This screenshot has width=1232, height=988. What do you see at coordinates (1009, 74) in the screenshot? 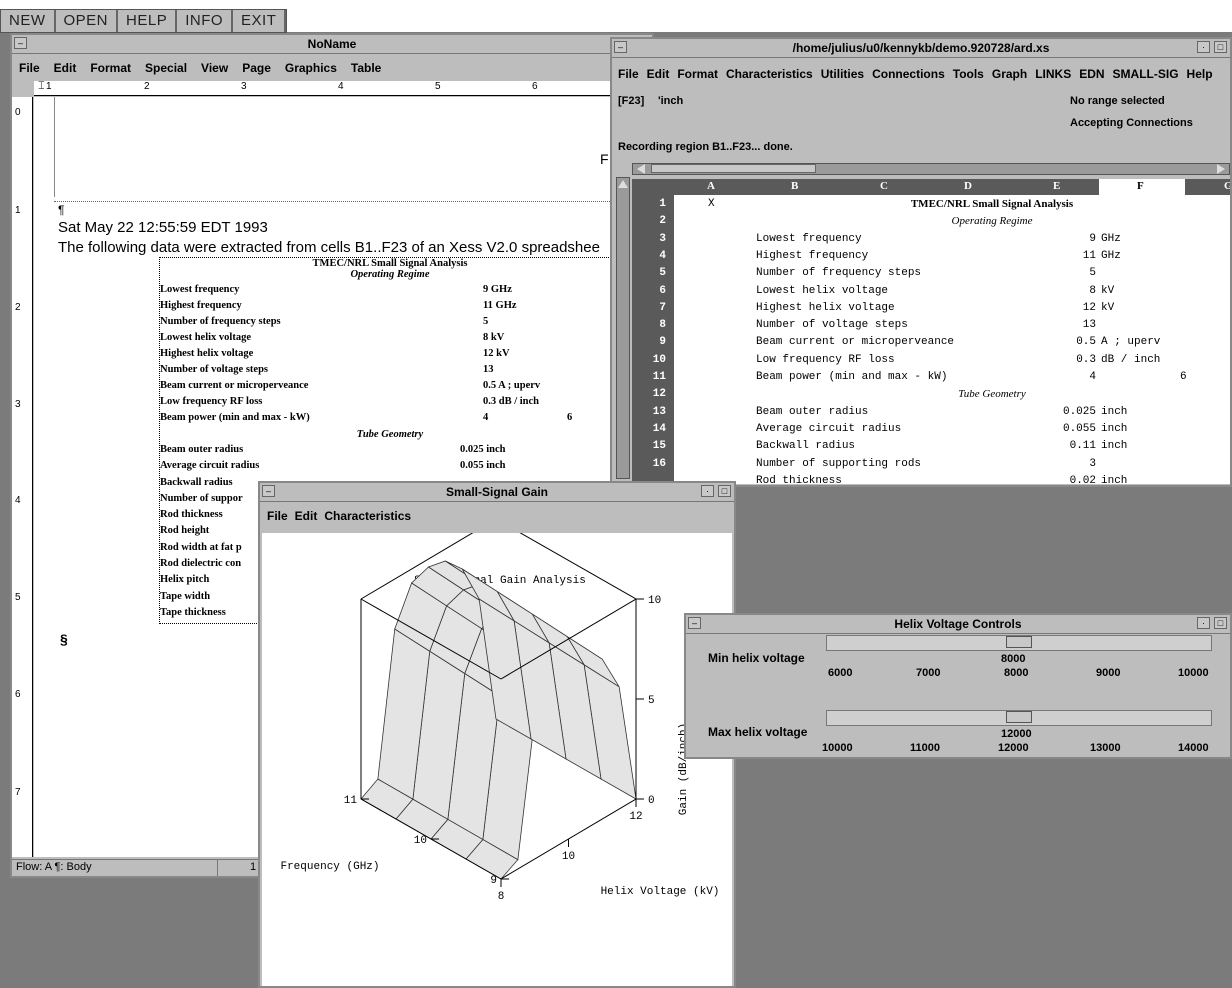
I see `menu-graph: Graph` at bounding box center [1009, 74].